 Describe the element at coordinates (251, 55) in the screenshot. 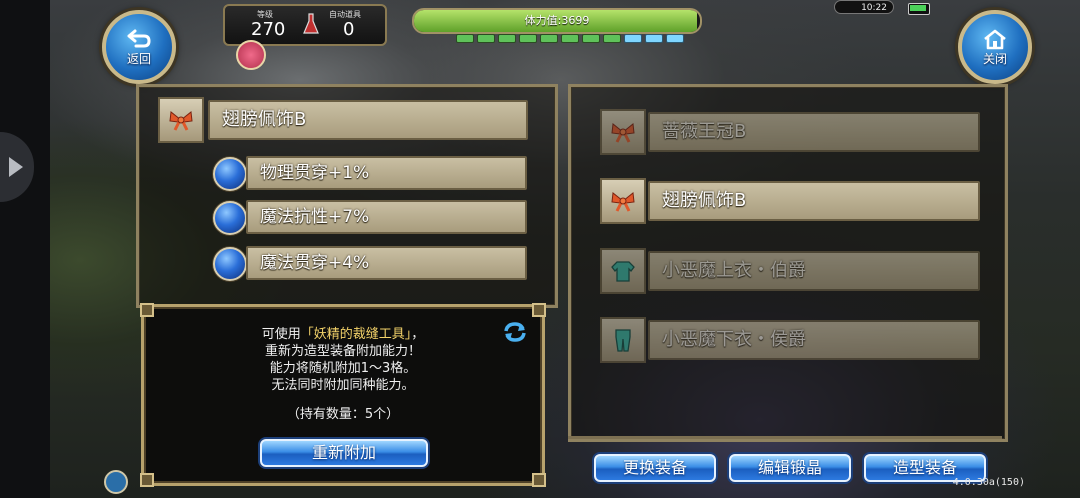

I see `gift-icon` at that location.